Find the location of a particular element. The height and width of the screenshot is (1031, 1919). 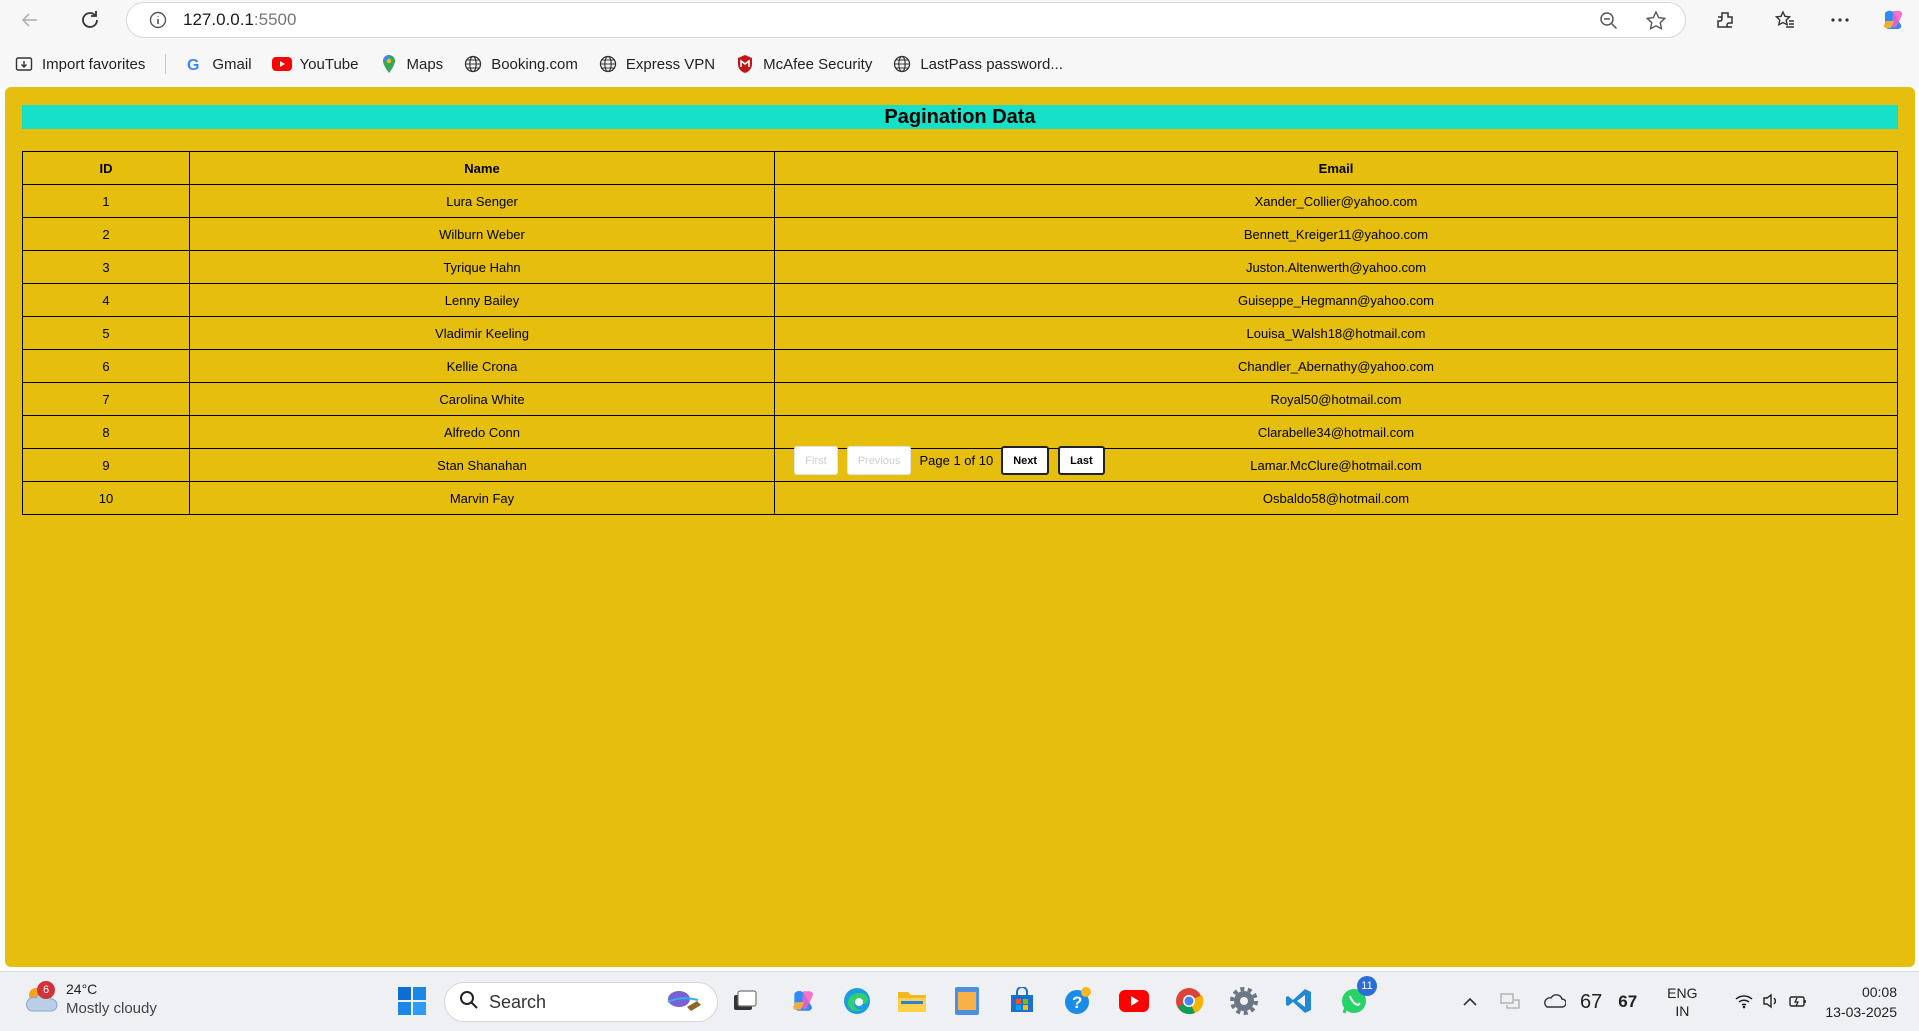

vscode-icon is located at coordinates (1299, 1001).